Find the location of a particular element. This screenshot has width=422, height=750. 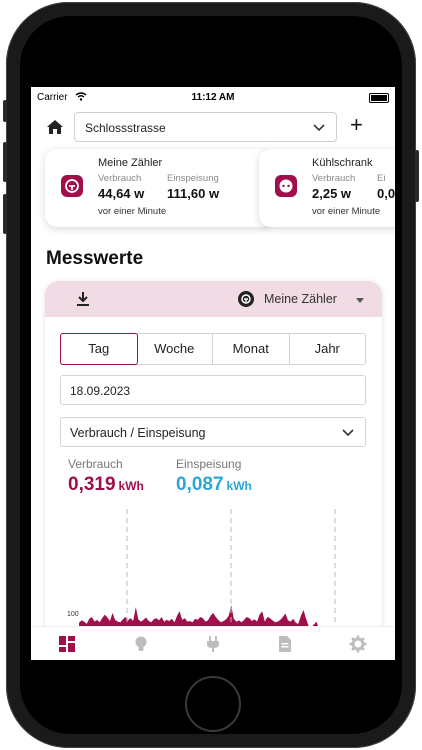

status-bar: Carrier 11:12 AM is located at coordinates (213, 97).